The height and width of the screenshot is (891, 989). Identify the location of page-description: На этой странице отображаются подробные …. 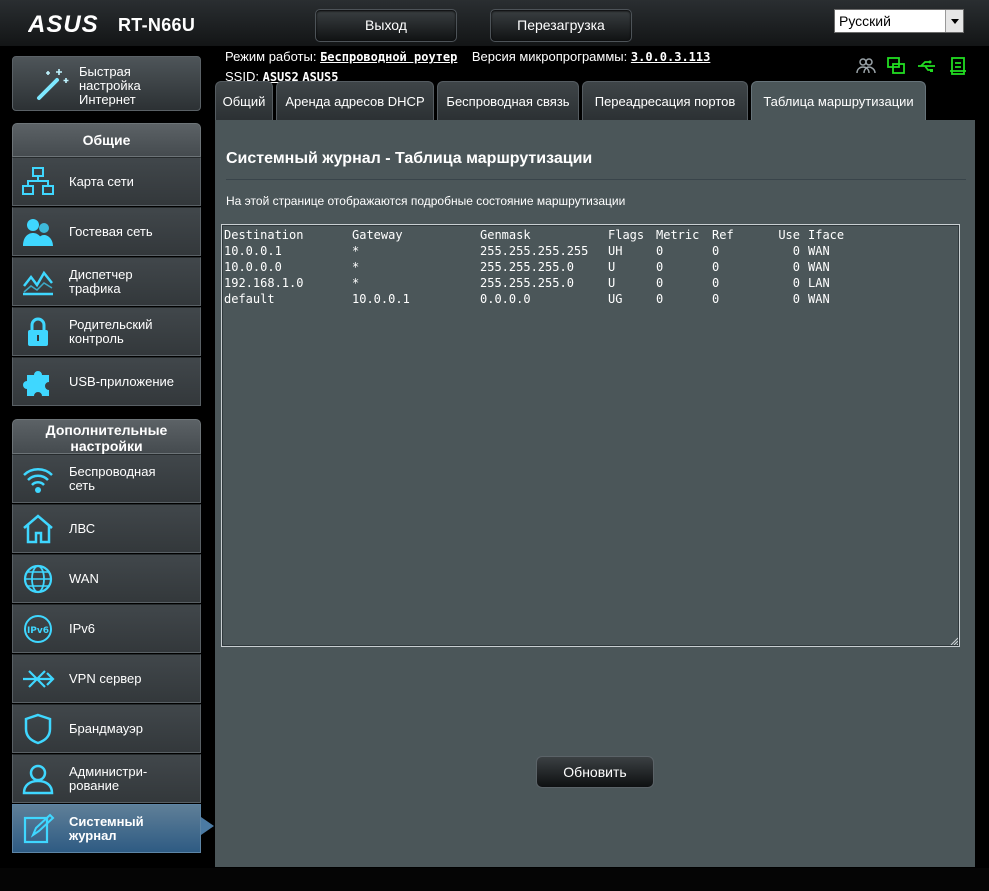
(426, 201).